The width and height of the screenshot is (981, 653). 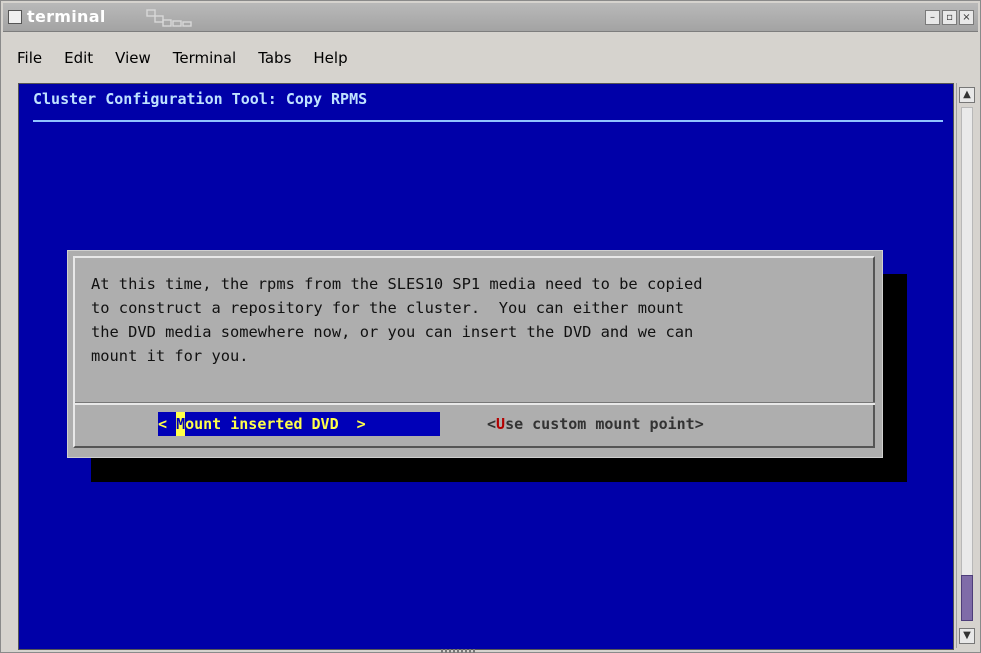 I want to click on scroll-track, so click(x=967, y=363).